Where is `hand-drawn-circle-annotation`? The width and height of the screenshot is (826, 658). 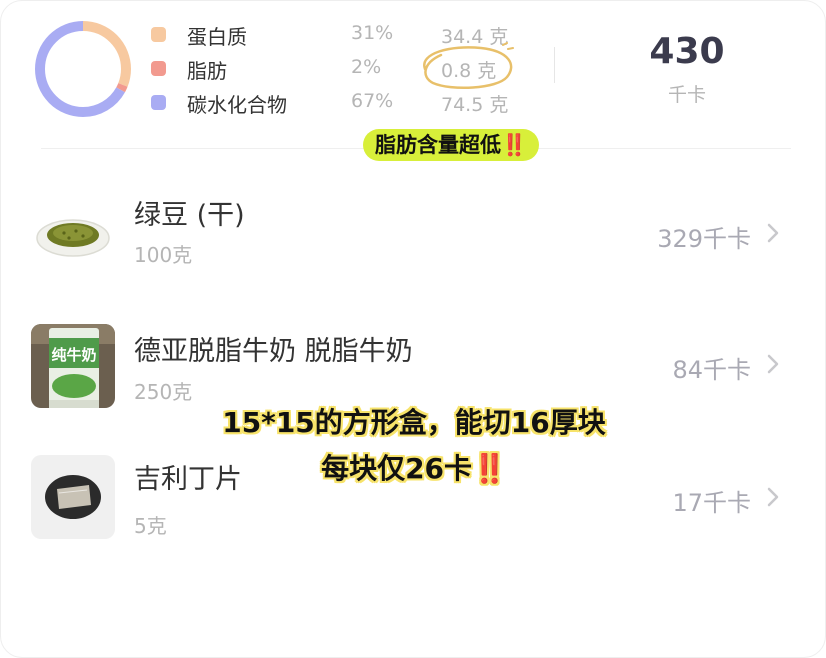
hand-drawn-circle-annotation is located at coordinates (468, 66).